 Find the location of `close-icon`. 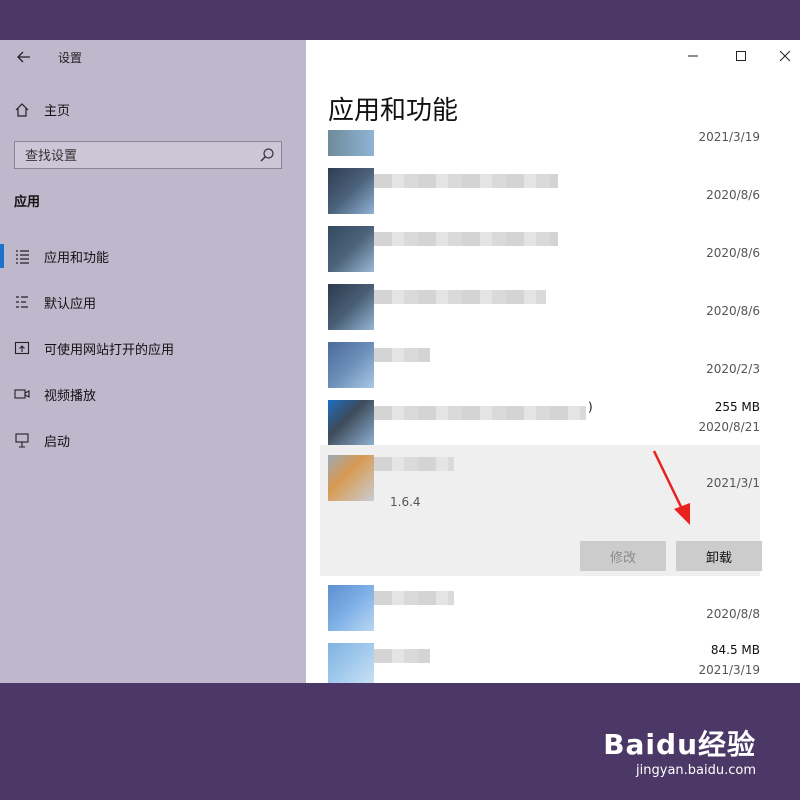

close-icon is located at coordinates (784, 56).